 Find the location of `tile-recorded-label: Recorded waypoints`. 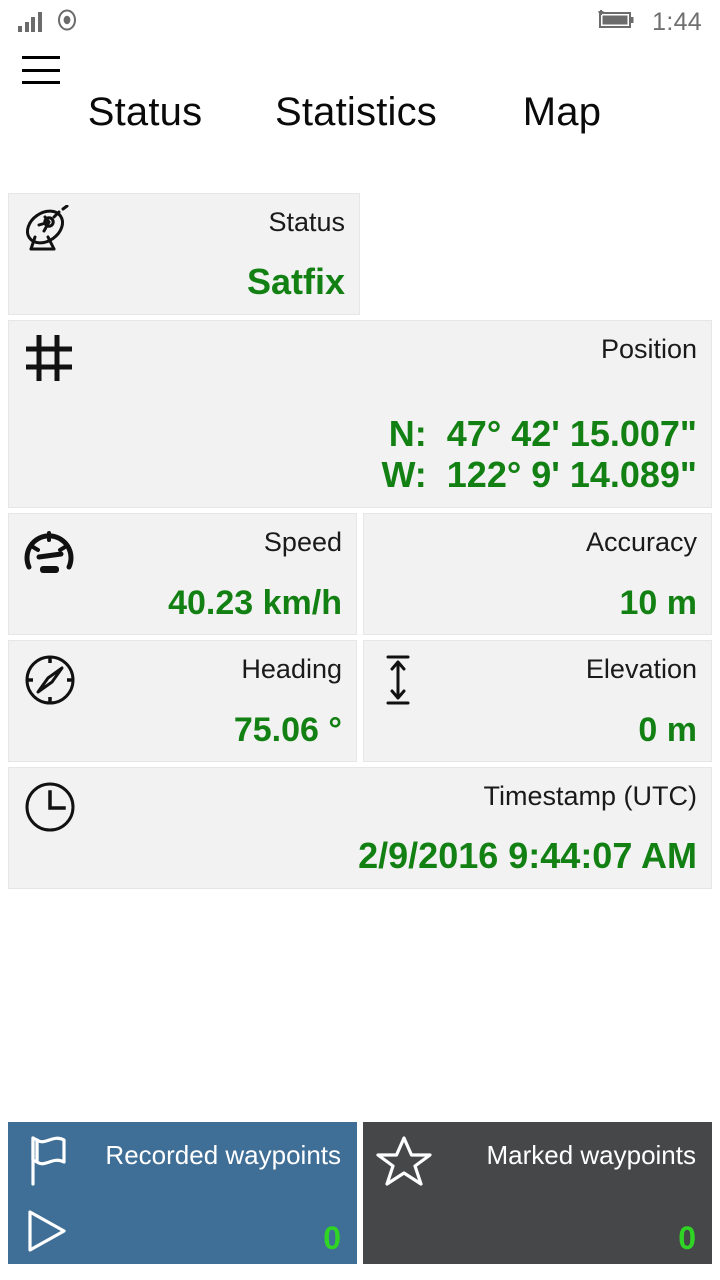

tile-recorded-label: Recorded waypoints is located at coordinates (223, 1155).